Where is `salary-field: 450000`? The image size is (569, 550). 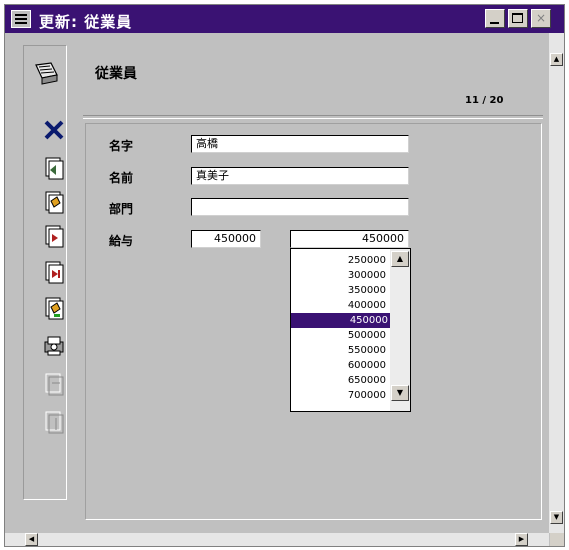
salary-field: 450000 is located at coordinates (226, 239).